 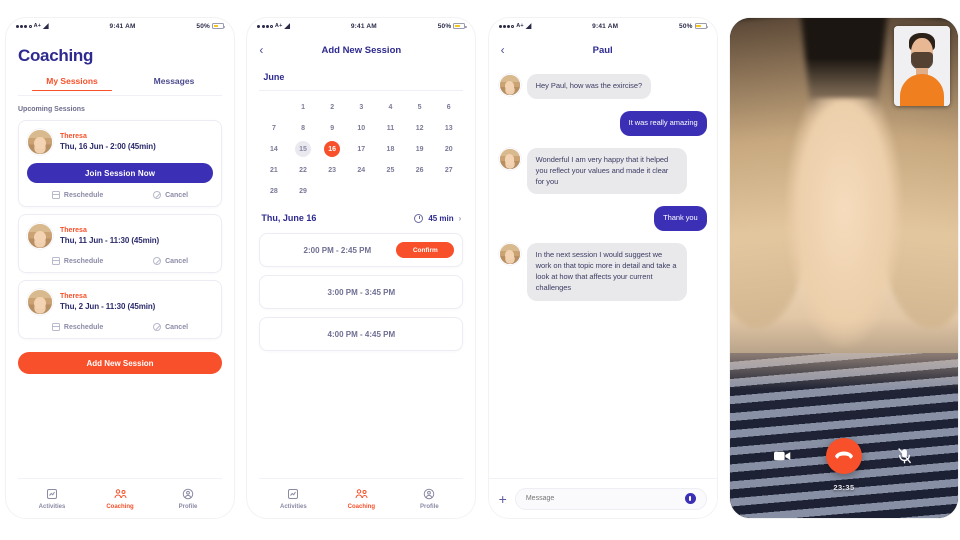 I want to click on calendar-day: 10, so click(x=361, y=128).